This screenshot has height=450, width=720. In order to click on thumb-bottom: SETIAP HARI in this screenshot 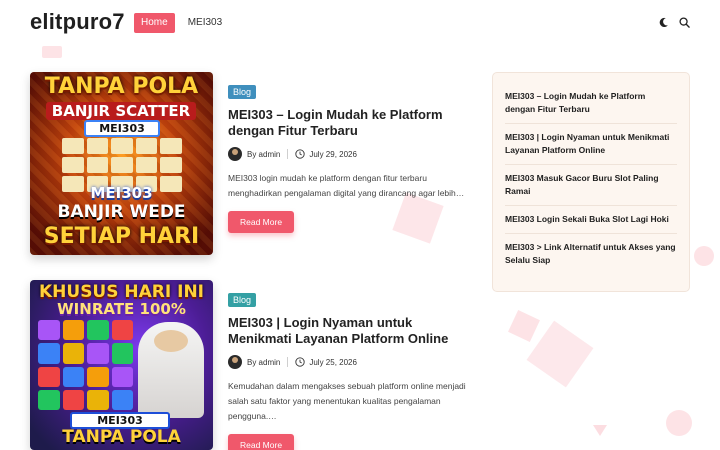, I will do `click(121, 236)`.